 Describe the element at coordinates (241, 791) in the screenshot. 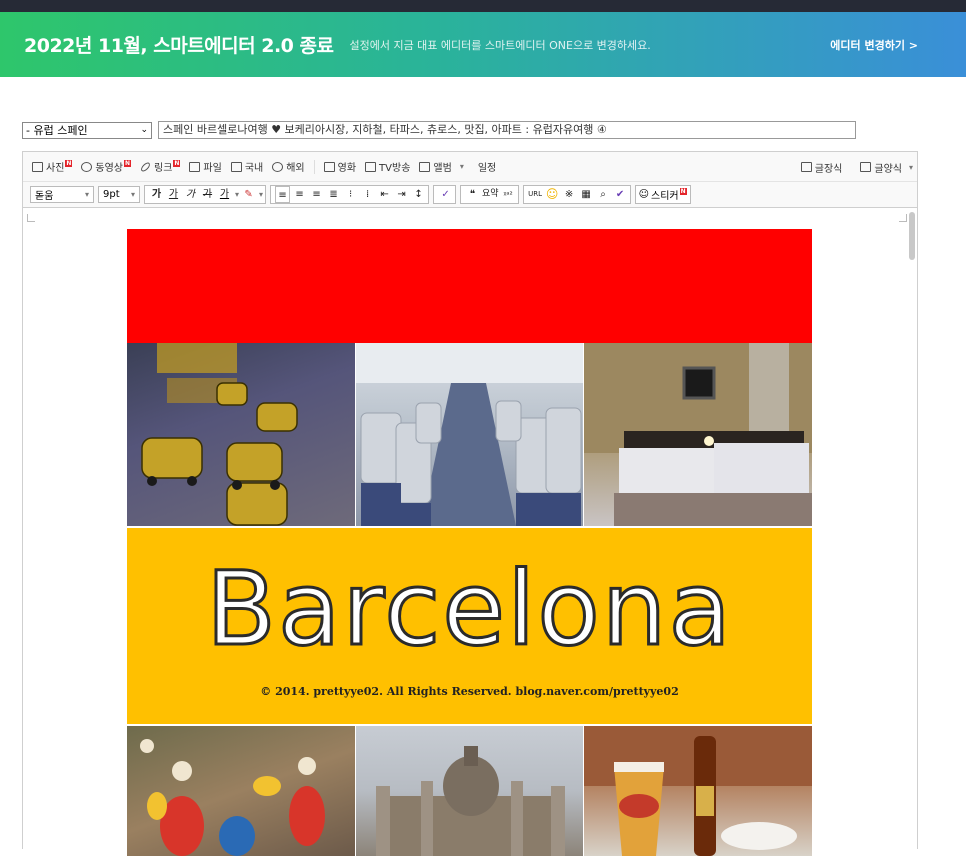

I see `flamenco-dolls-photo` at that location.